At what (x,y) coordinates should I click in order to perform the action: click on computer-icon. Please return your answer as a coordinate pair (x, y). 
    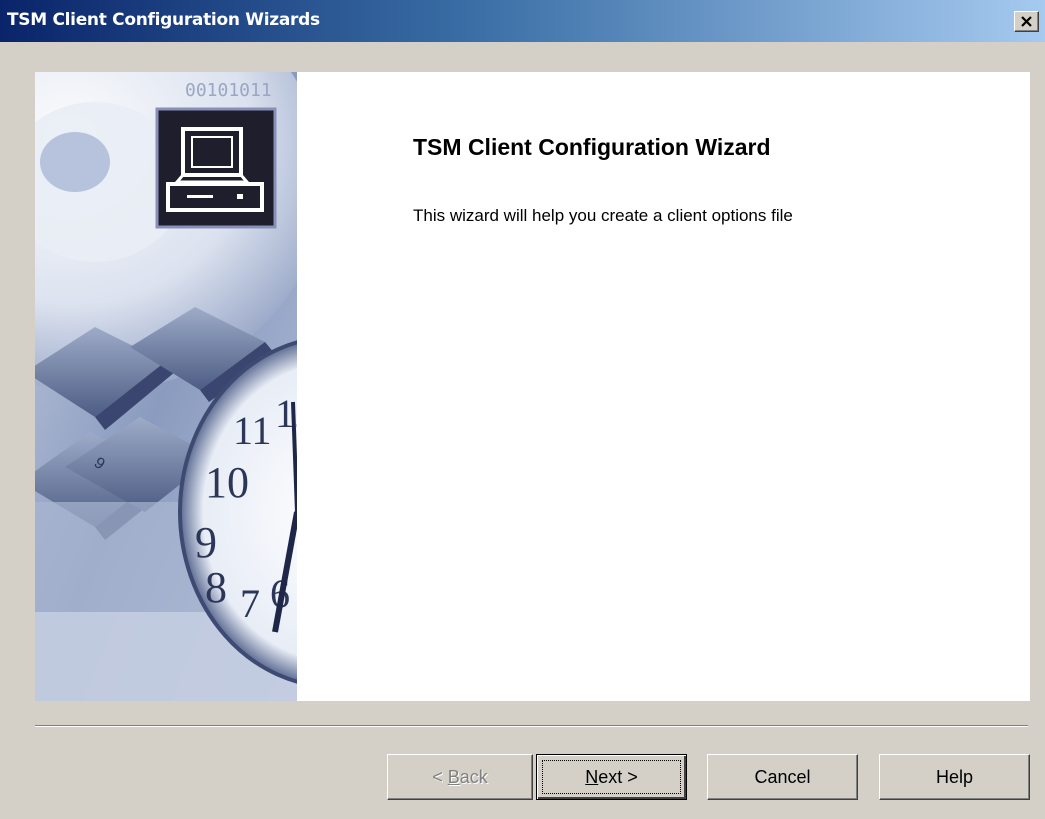
    Looking at the image, I should click on (216, 168).